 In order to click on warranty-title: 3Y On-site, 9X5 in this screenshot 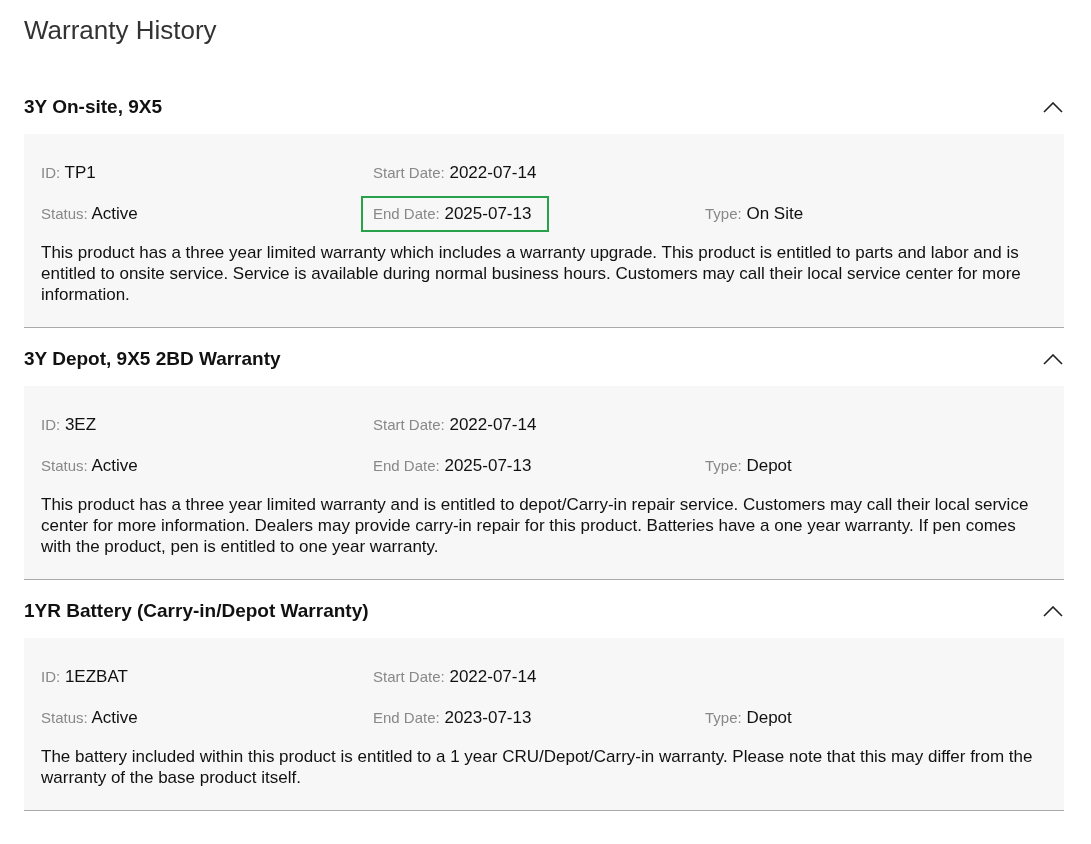, I will do `click(93, 107)`.